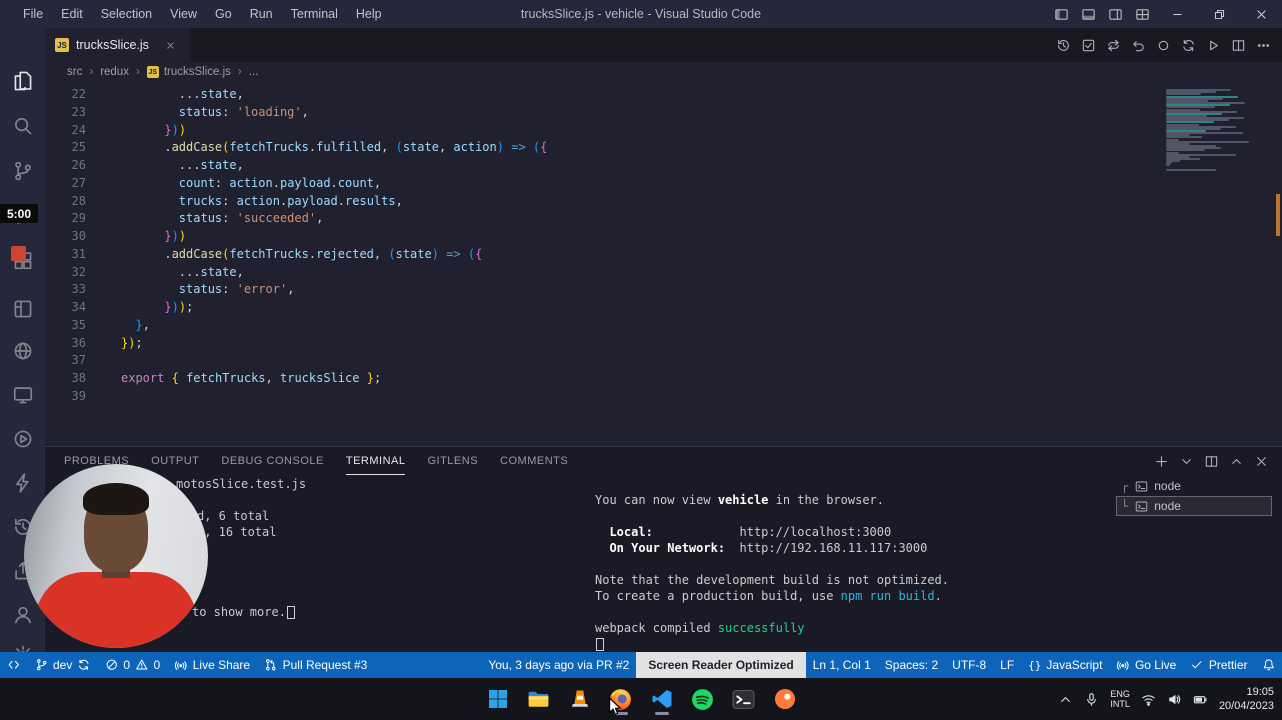 This screenshot has height=720, width=1282. What do you see at coordinates (1261, 461) in the screenshot?
I see `panel-close-icon` at bounding box center [1261, 461].